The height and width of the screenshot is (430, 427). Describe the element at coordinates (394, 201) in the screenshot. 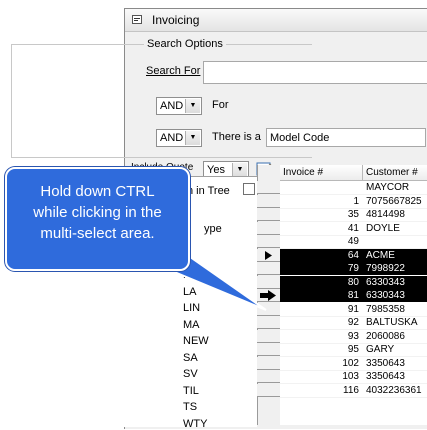

I see `customer-number-cell: 7075667825` at that location.